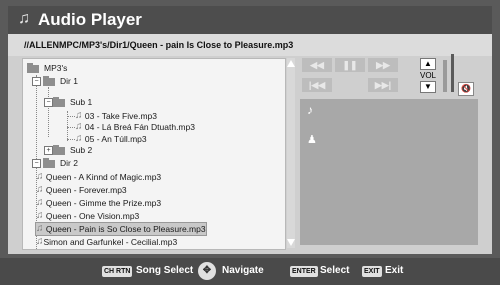 The image size is (500, 285). Describe the element at coordinates (291, 242) in the screenshot. I see `scroll-down-icon` at that location.